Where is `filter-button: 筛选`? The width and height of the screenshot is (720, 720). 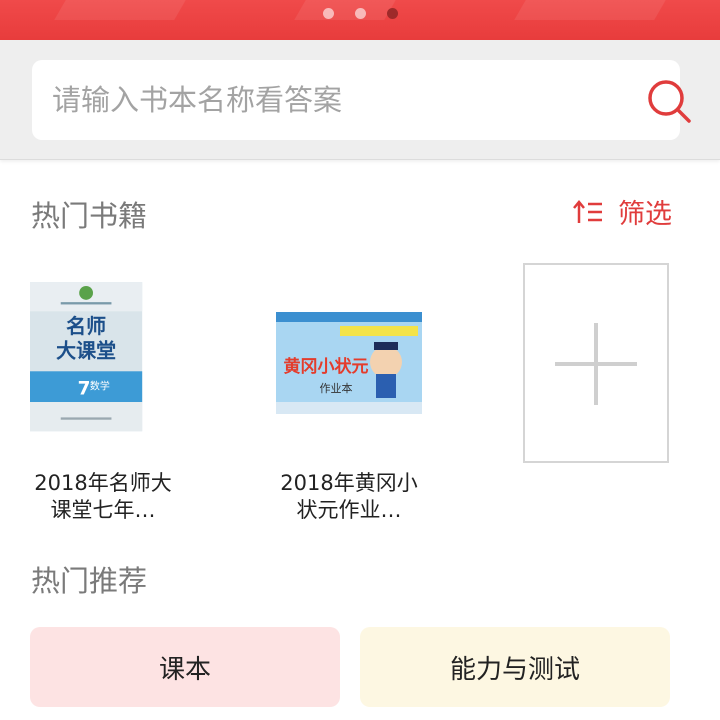
filter-button: 筛选 is located at coordinates (622, 211).